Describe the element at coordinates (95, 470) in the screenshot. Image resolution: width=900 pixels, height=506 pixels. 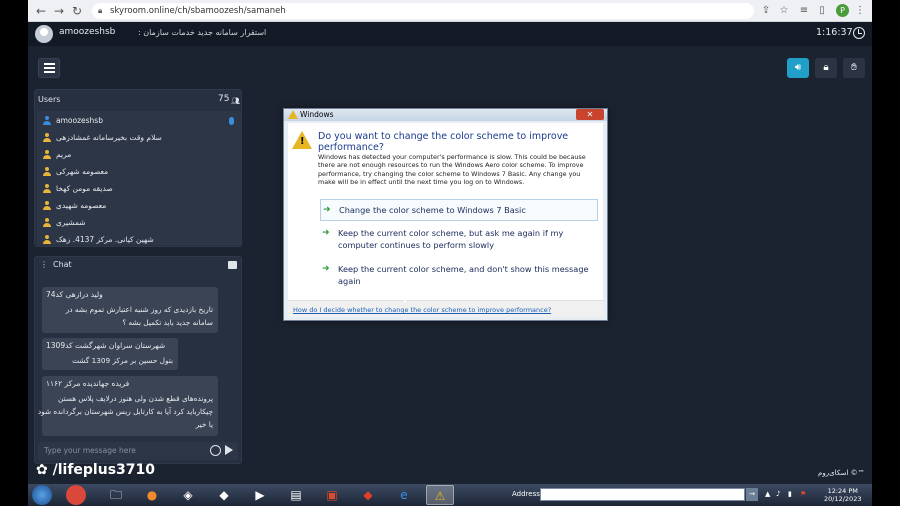
I see `watermark-text: ✿ /lifeplus3710` at that location.